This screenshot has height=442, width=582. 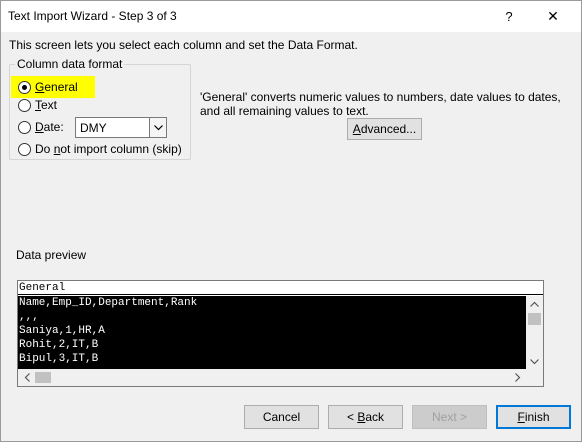 I want to click on radio-general: General, so click(x=48, y=87).